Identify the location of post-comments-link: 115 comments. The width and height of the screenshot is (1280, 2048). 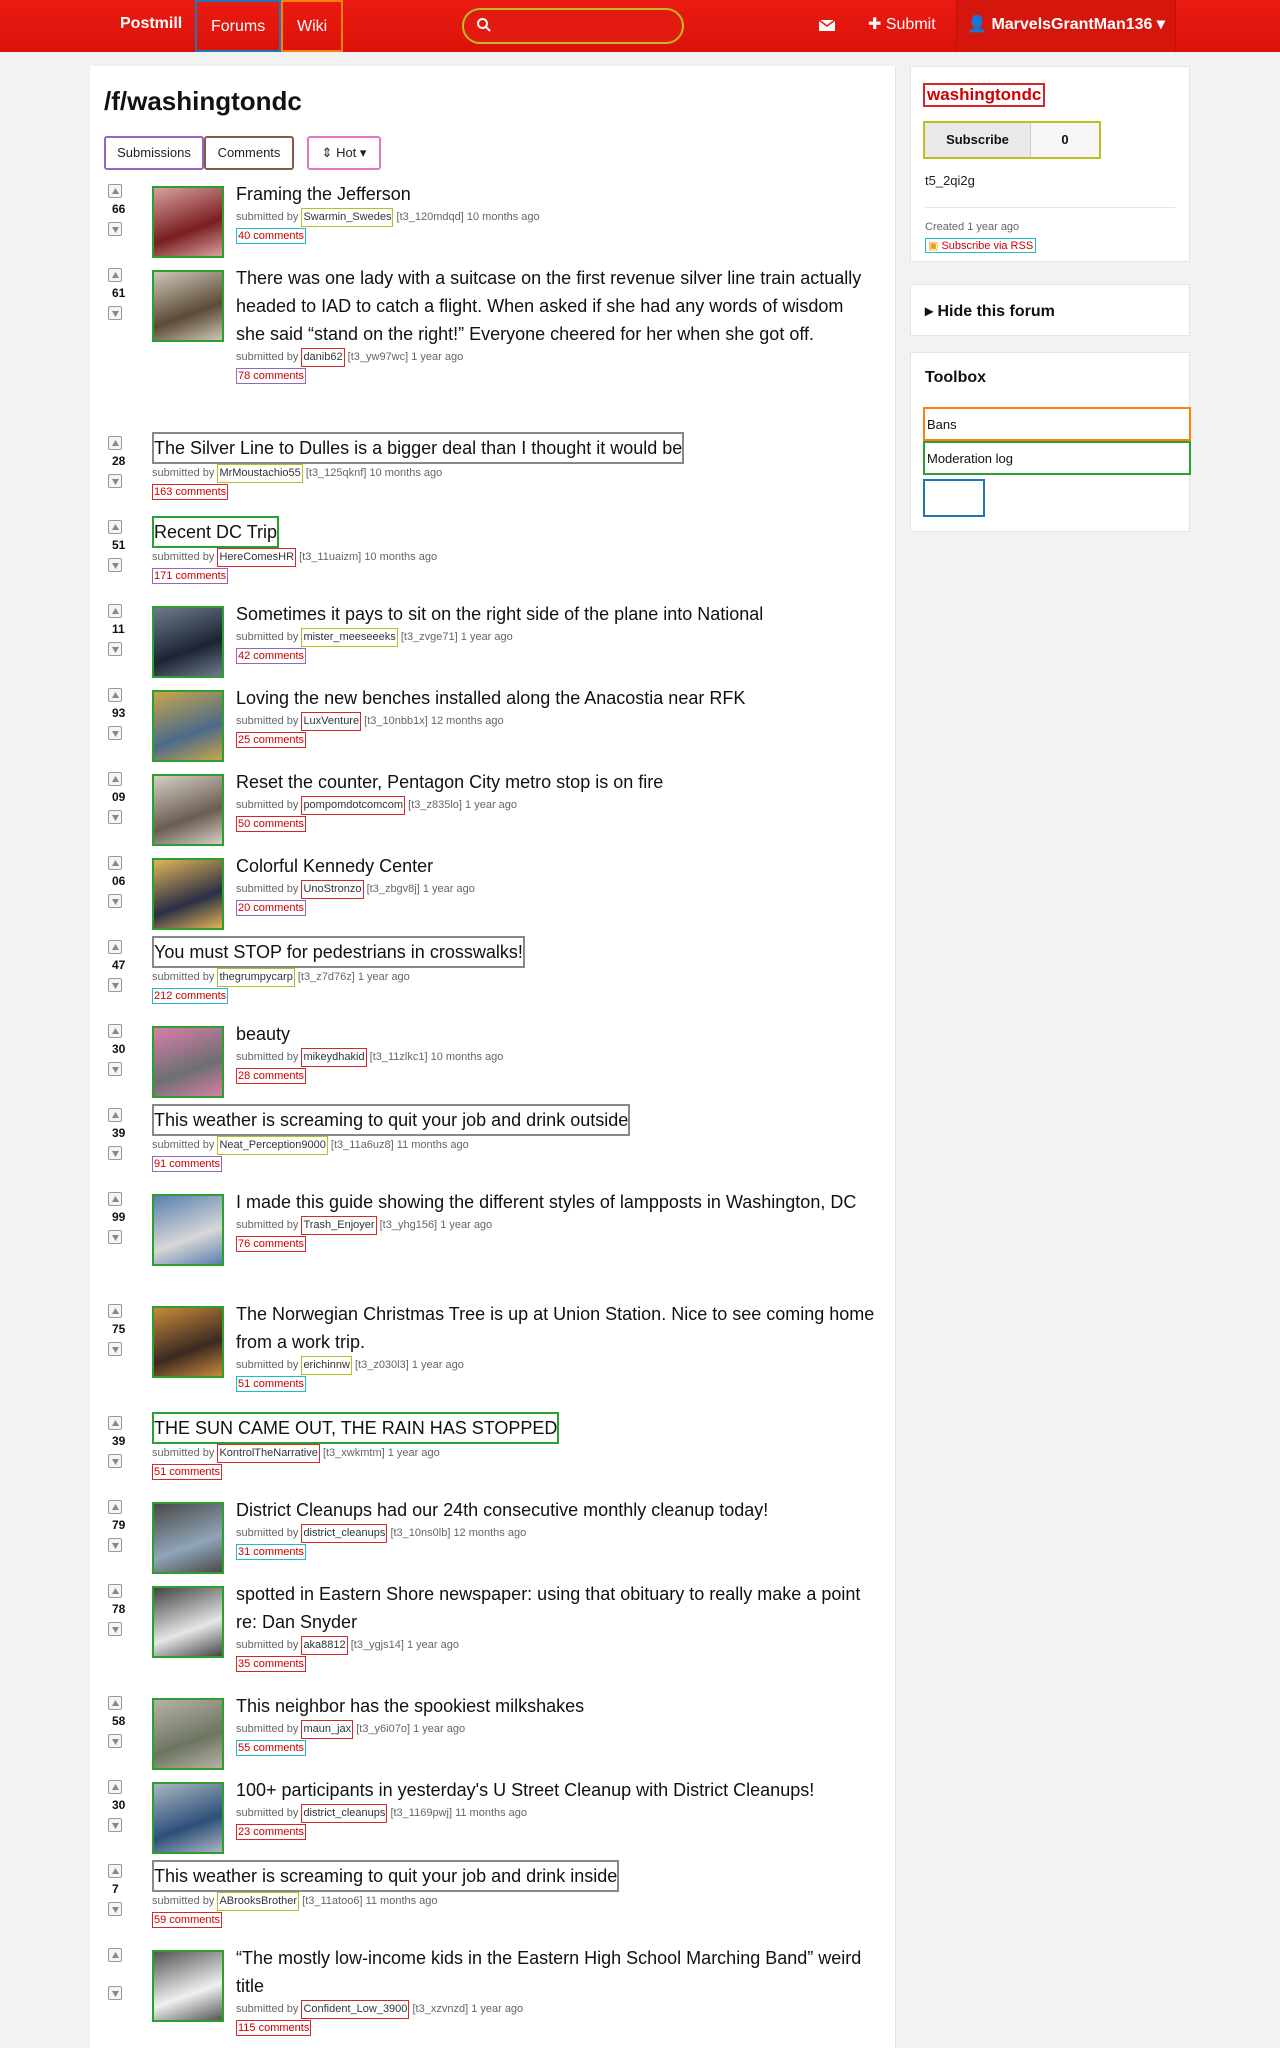
(274, 2028).